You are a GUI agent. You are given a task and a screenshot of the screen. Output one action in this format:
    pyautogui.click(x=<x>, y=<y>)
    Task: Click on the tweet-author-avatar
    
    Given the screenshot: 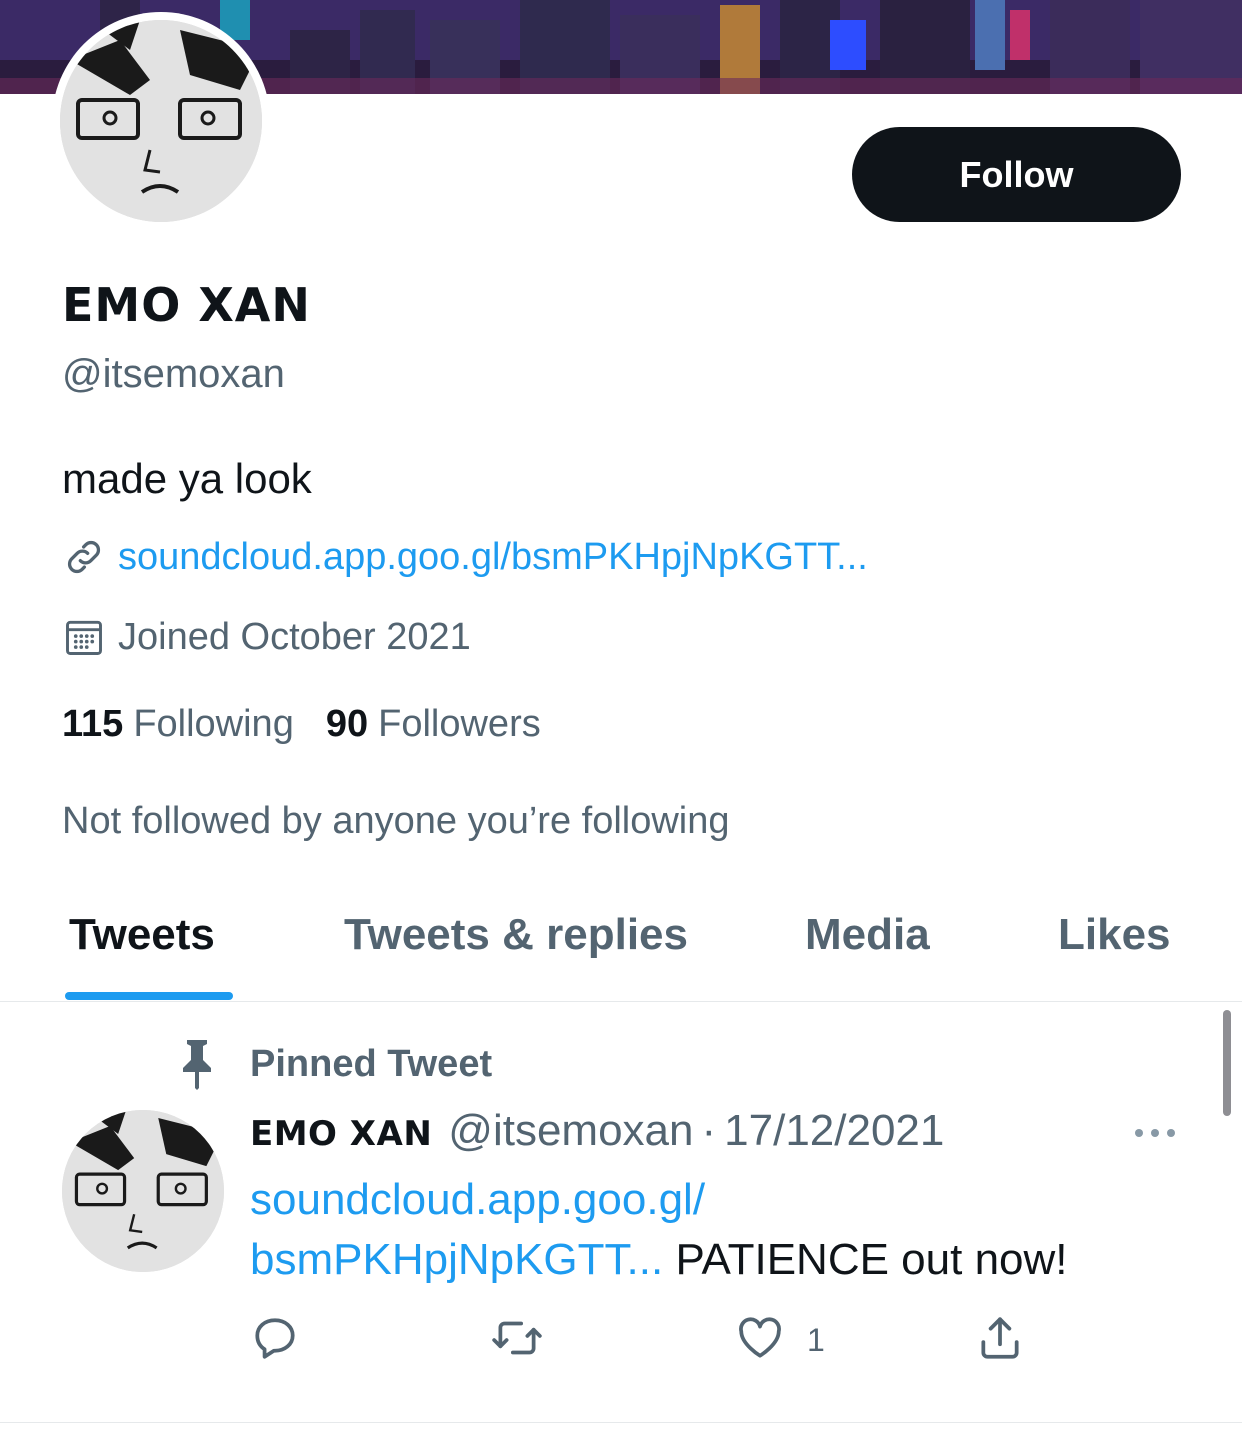 What is the action you would take?
    pyautogui.click(x=143, y=1191)
    